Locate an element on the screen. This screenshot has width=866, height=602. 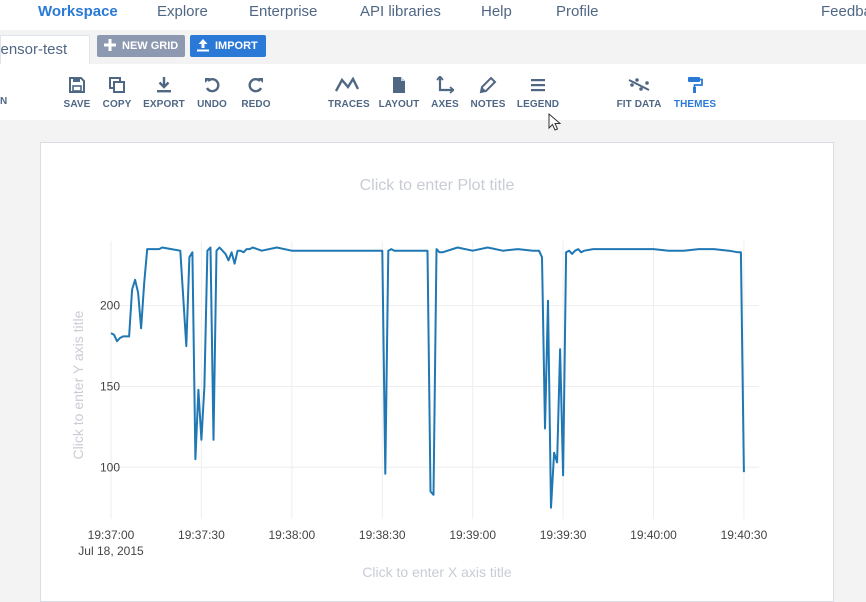
layout-button: LAYOUT is located at coordinates (399, 92).